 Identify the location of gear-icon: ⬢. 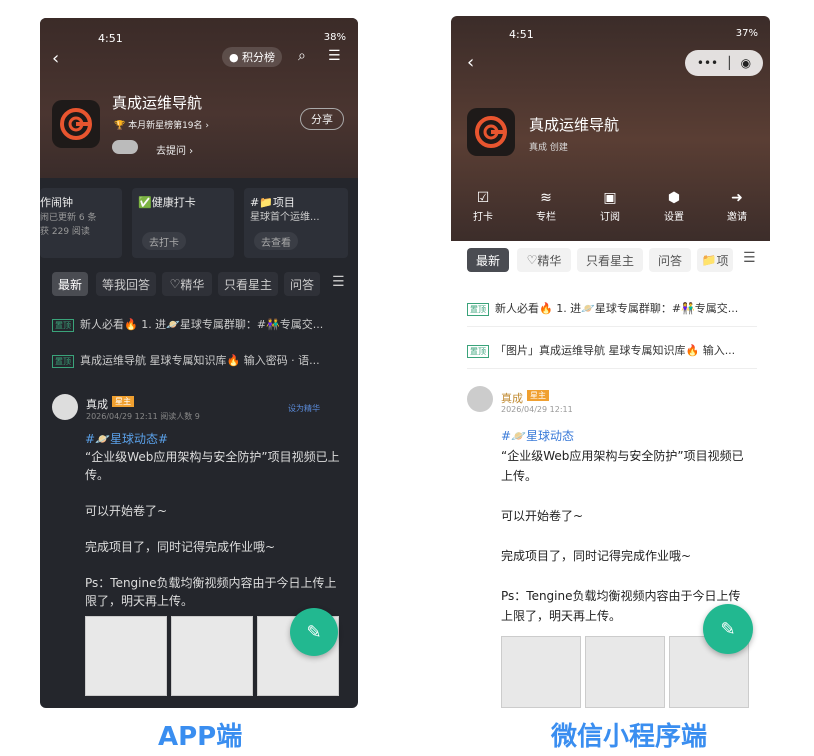
(674, 198).